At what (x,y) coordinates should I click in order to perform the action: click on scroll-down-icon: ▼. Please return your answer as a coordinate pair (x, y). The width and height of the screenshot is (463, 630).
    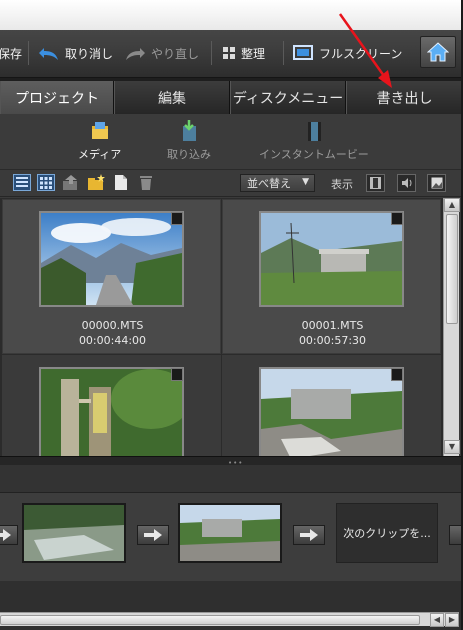
    Looking at the image, I should click on (452, 447).